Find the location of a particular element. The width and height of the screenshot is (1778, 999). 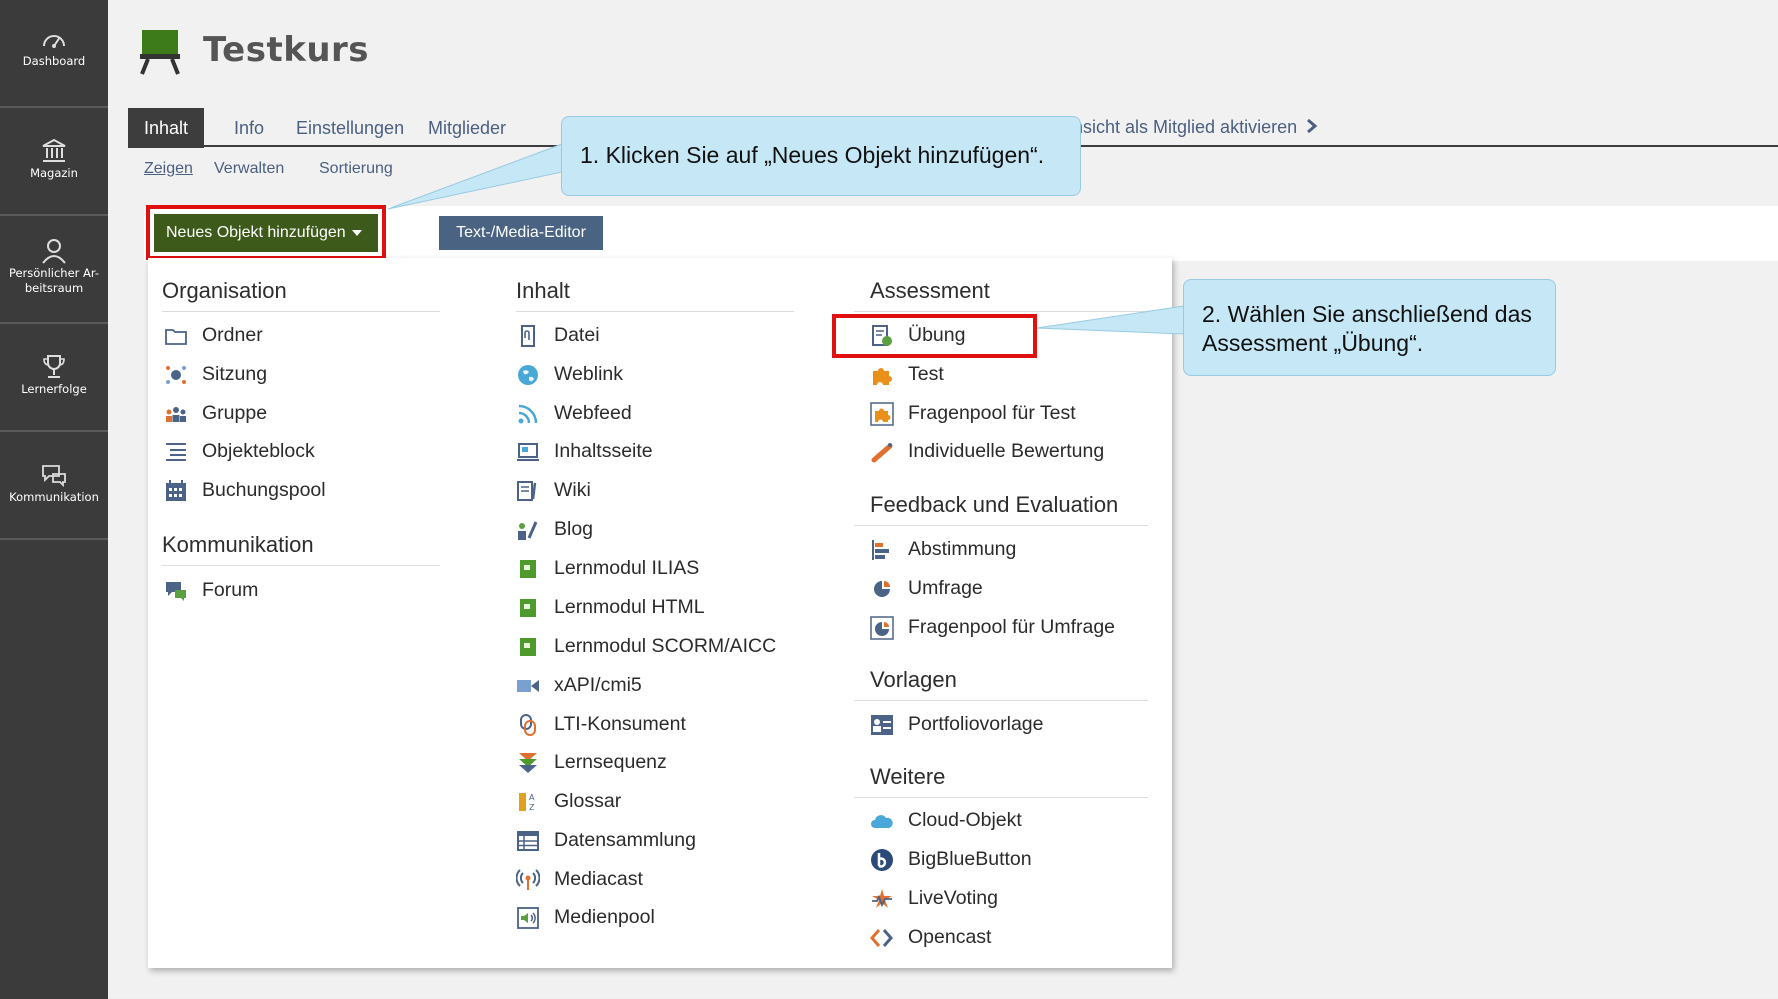

sidebar-item-magazin: Magazin is located at coordinates (54, 162).